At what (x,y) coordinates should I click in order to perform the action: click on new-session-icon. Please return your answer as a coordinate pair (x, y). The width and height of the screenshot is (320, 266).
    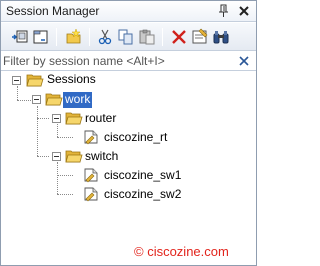
    Looking at the image, I should click on (74, 37).